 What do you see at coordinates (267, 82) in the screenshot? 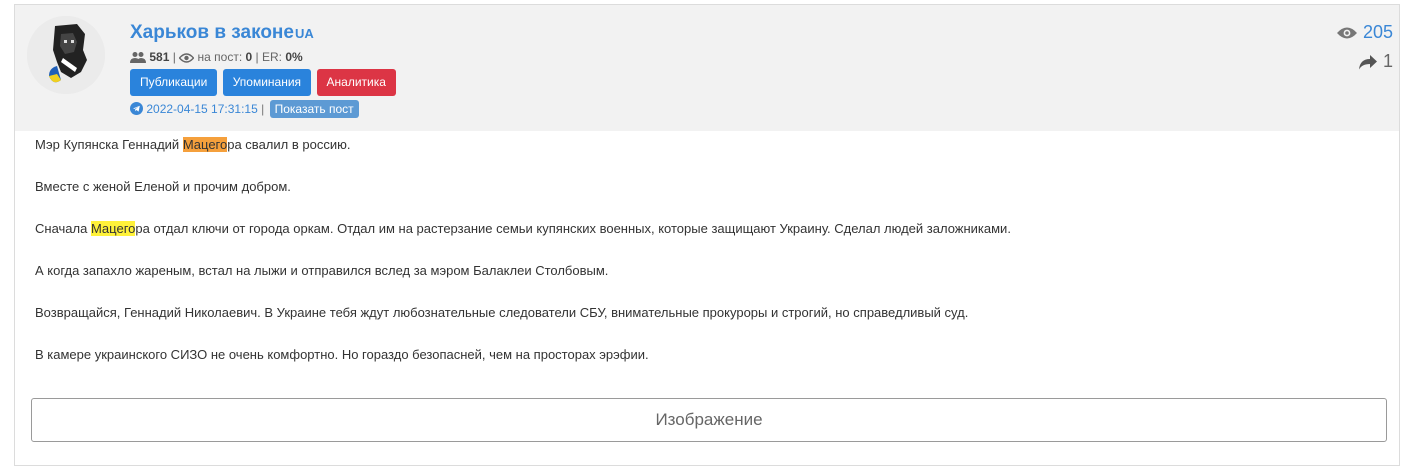
I see `mentions-button: Упоминания` at bounding box center [267, 82].